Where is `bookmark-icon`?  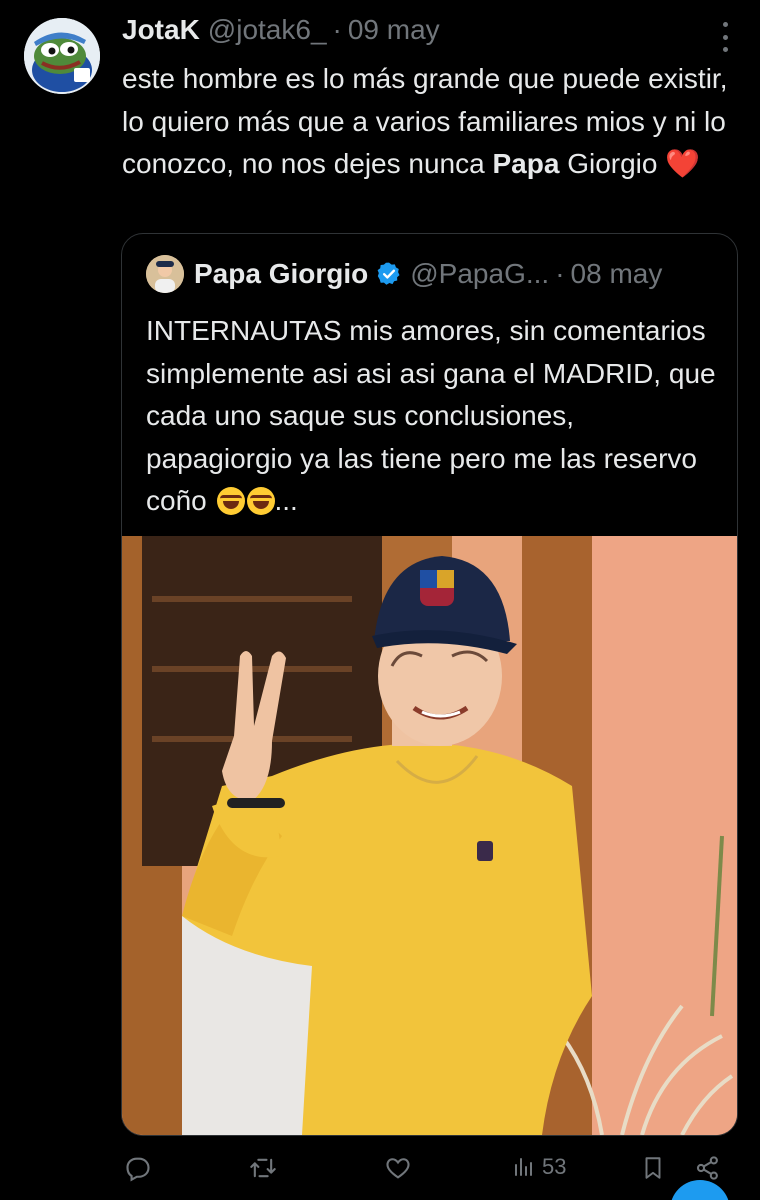
bookmark-icon is located at coordinates (653, 1168).